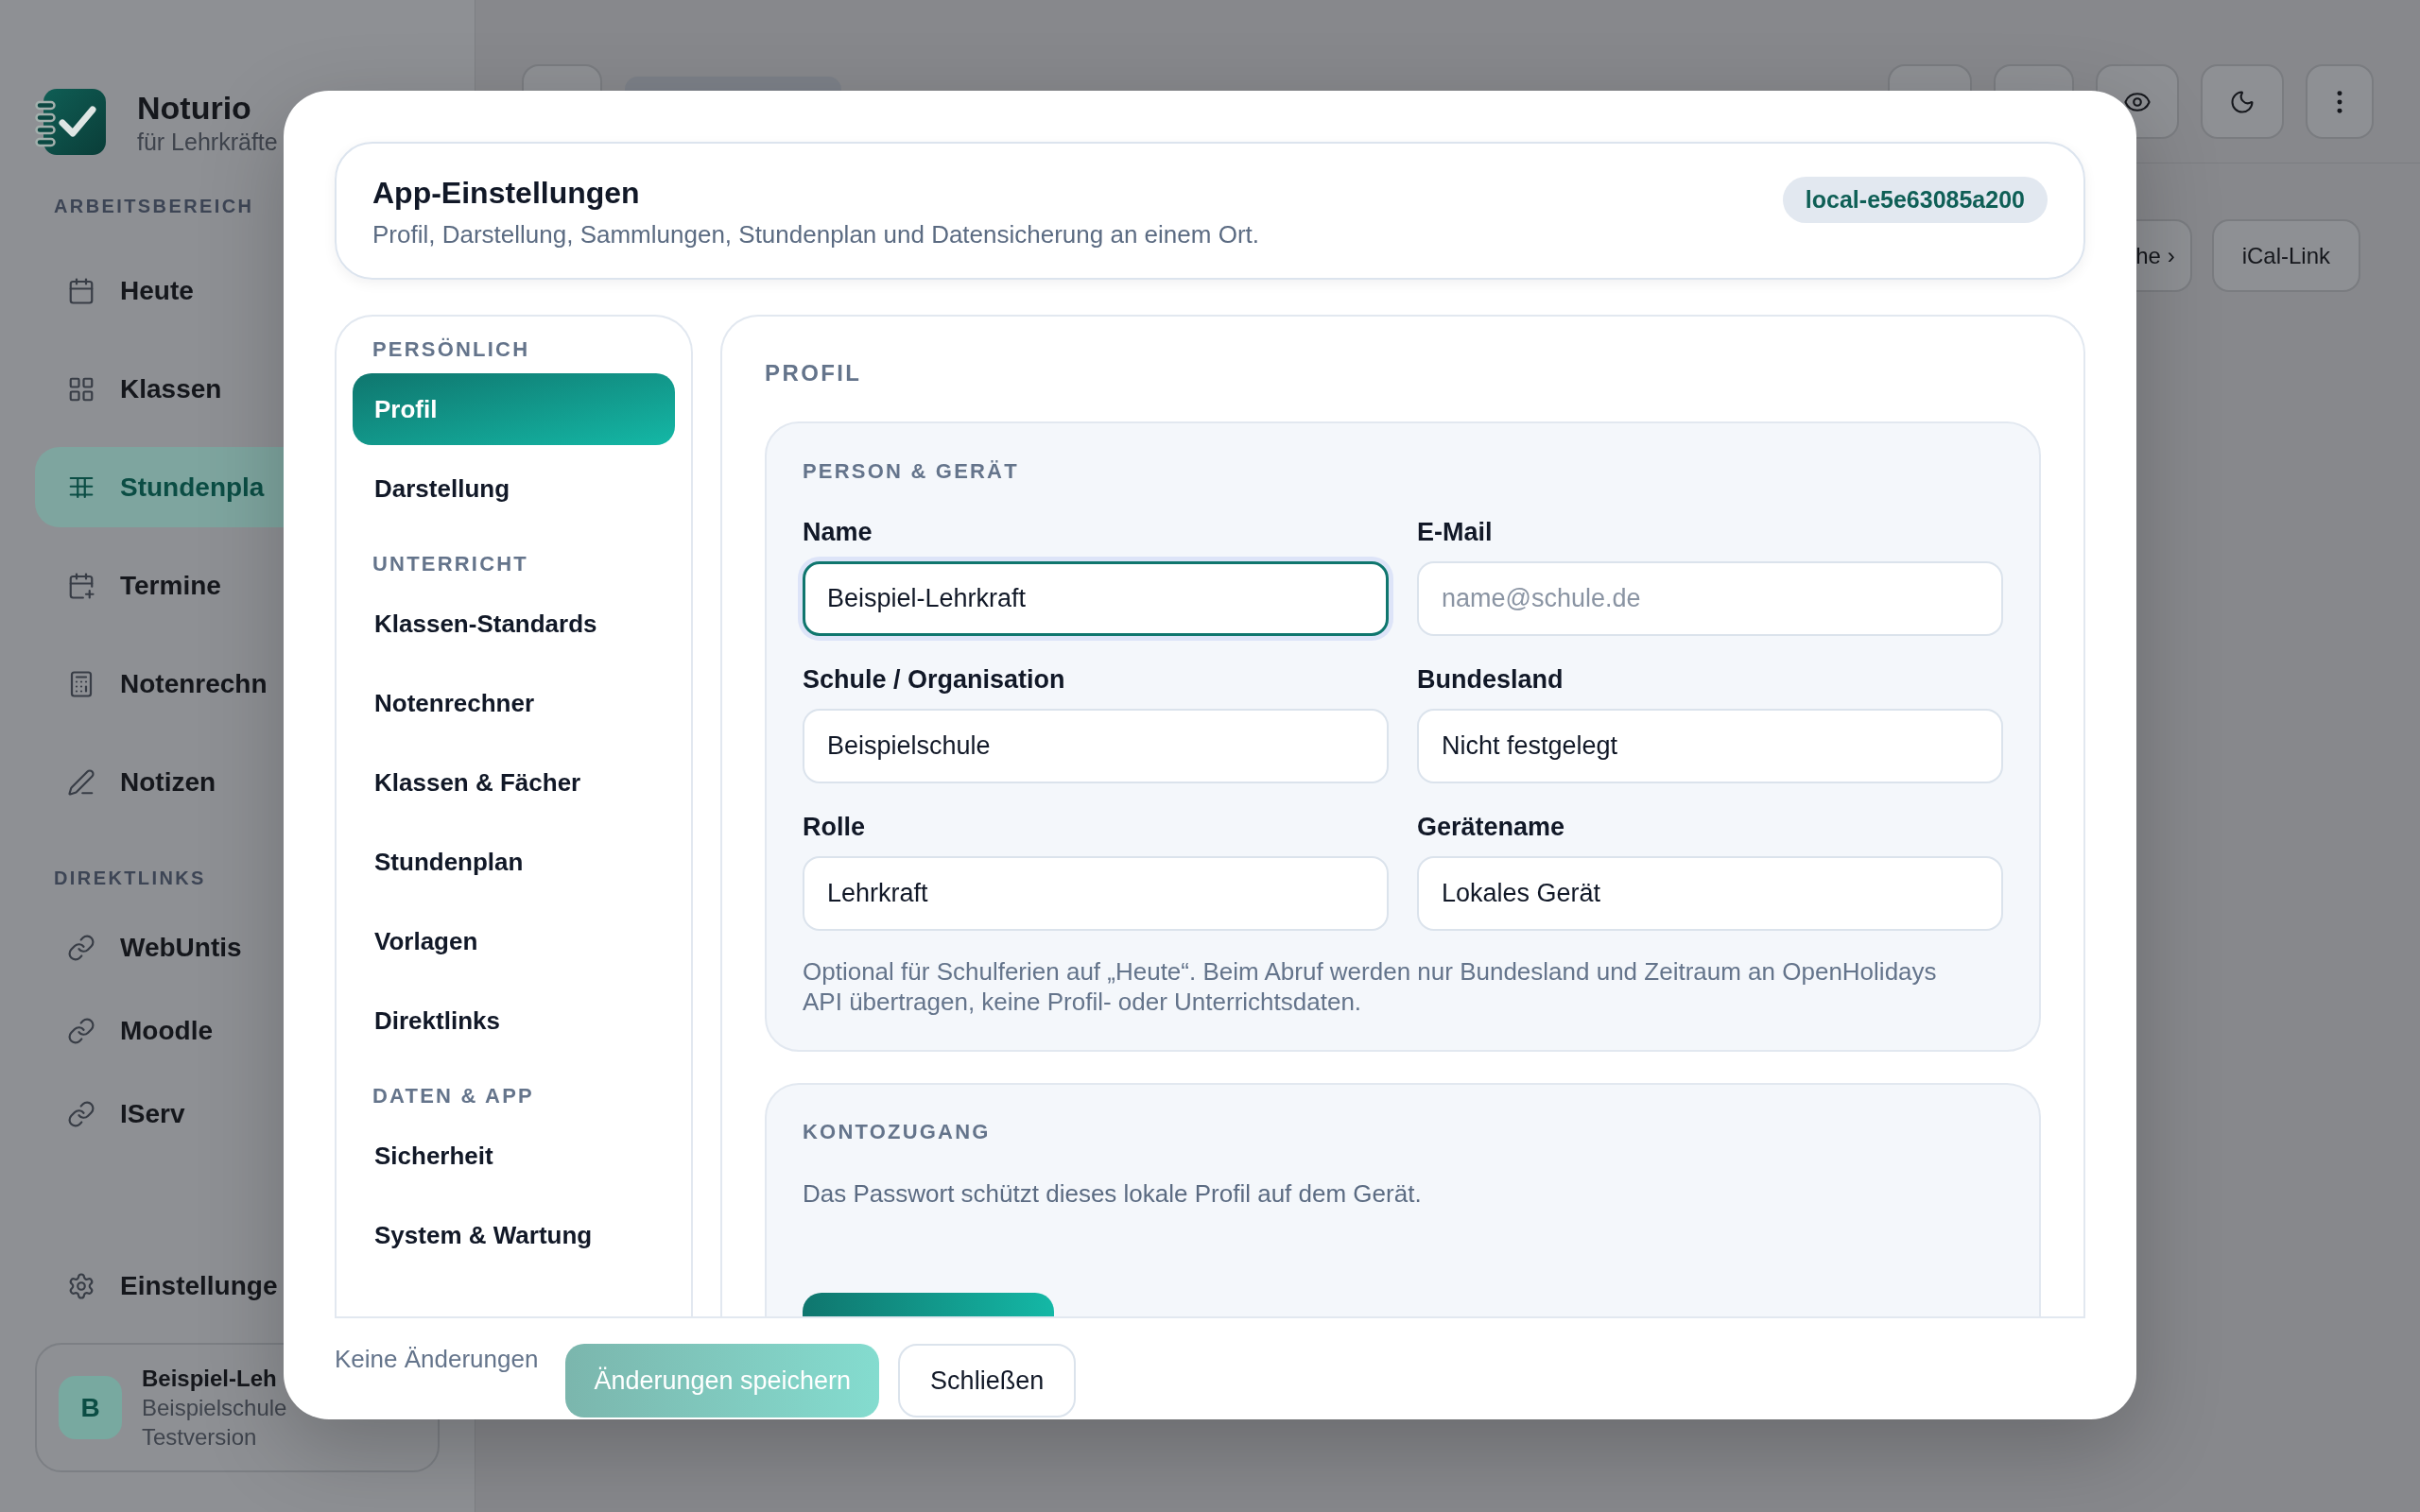 This screenshot has height=1512, width=2420. Describe the element at coordinates (450, 563) in the screenshot. I see `nav-section-label: UNTERRICHT` at that location.